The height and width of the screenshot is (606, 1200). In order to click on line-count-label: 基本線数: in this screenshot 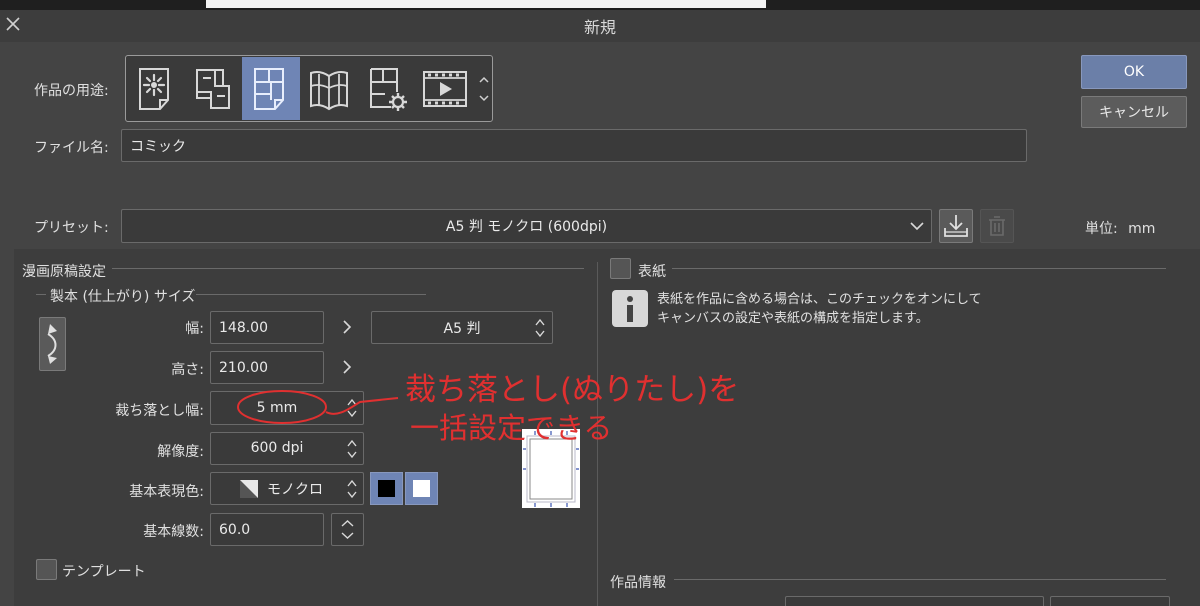, I will do `click(173, 532)`.